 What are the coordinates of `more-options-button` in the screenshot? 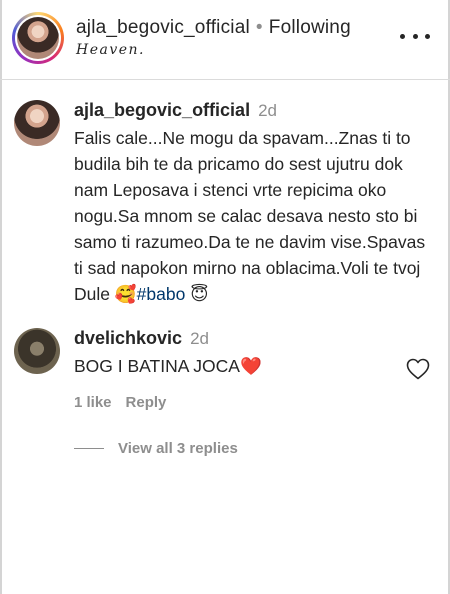 It's located at (415, 36).